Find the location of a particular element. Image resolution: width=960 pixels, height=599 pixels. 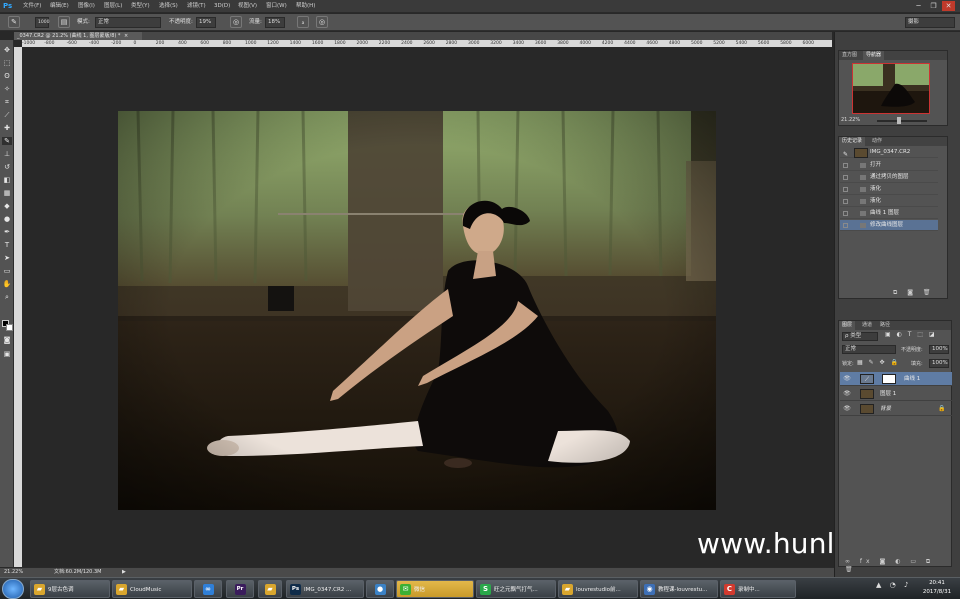

layer-row-curves: 👁 ⟋ 曲线 1 is located at coordinates (896, 379).